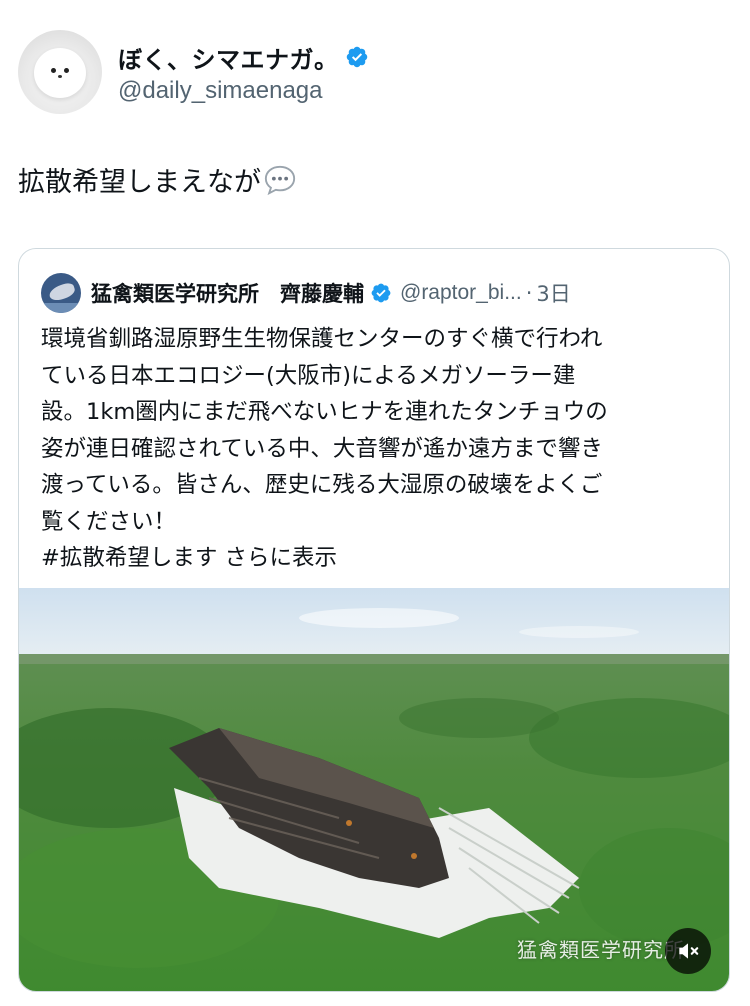 The width and height of the screenshot is (750, 1006). What do you see at coordinates (139, 182) in the screenshot?
I see `tweet-text-content: 拡散希望しまえなが` at bounding box center [139, 182].